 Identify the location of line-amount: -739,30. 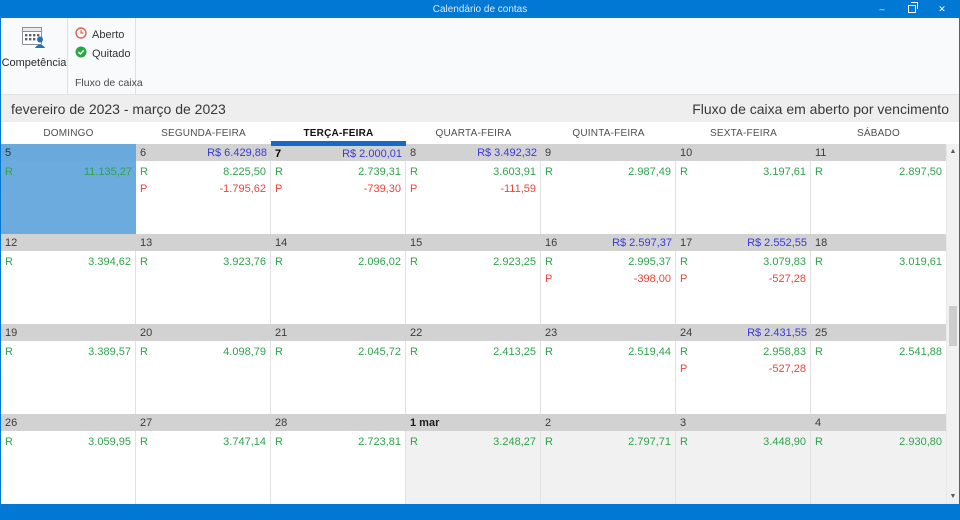
(382, 188).